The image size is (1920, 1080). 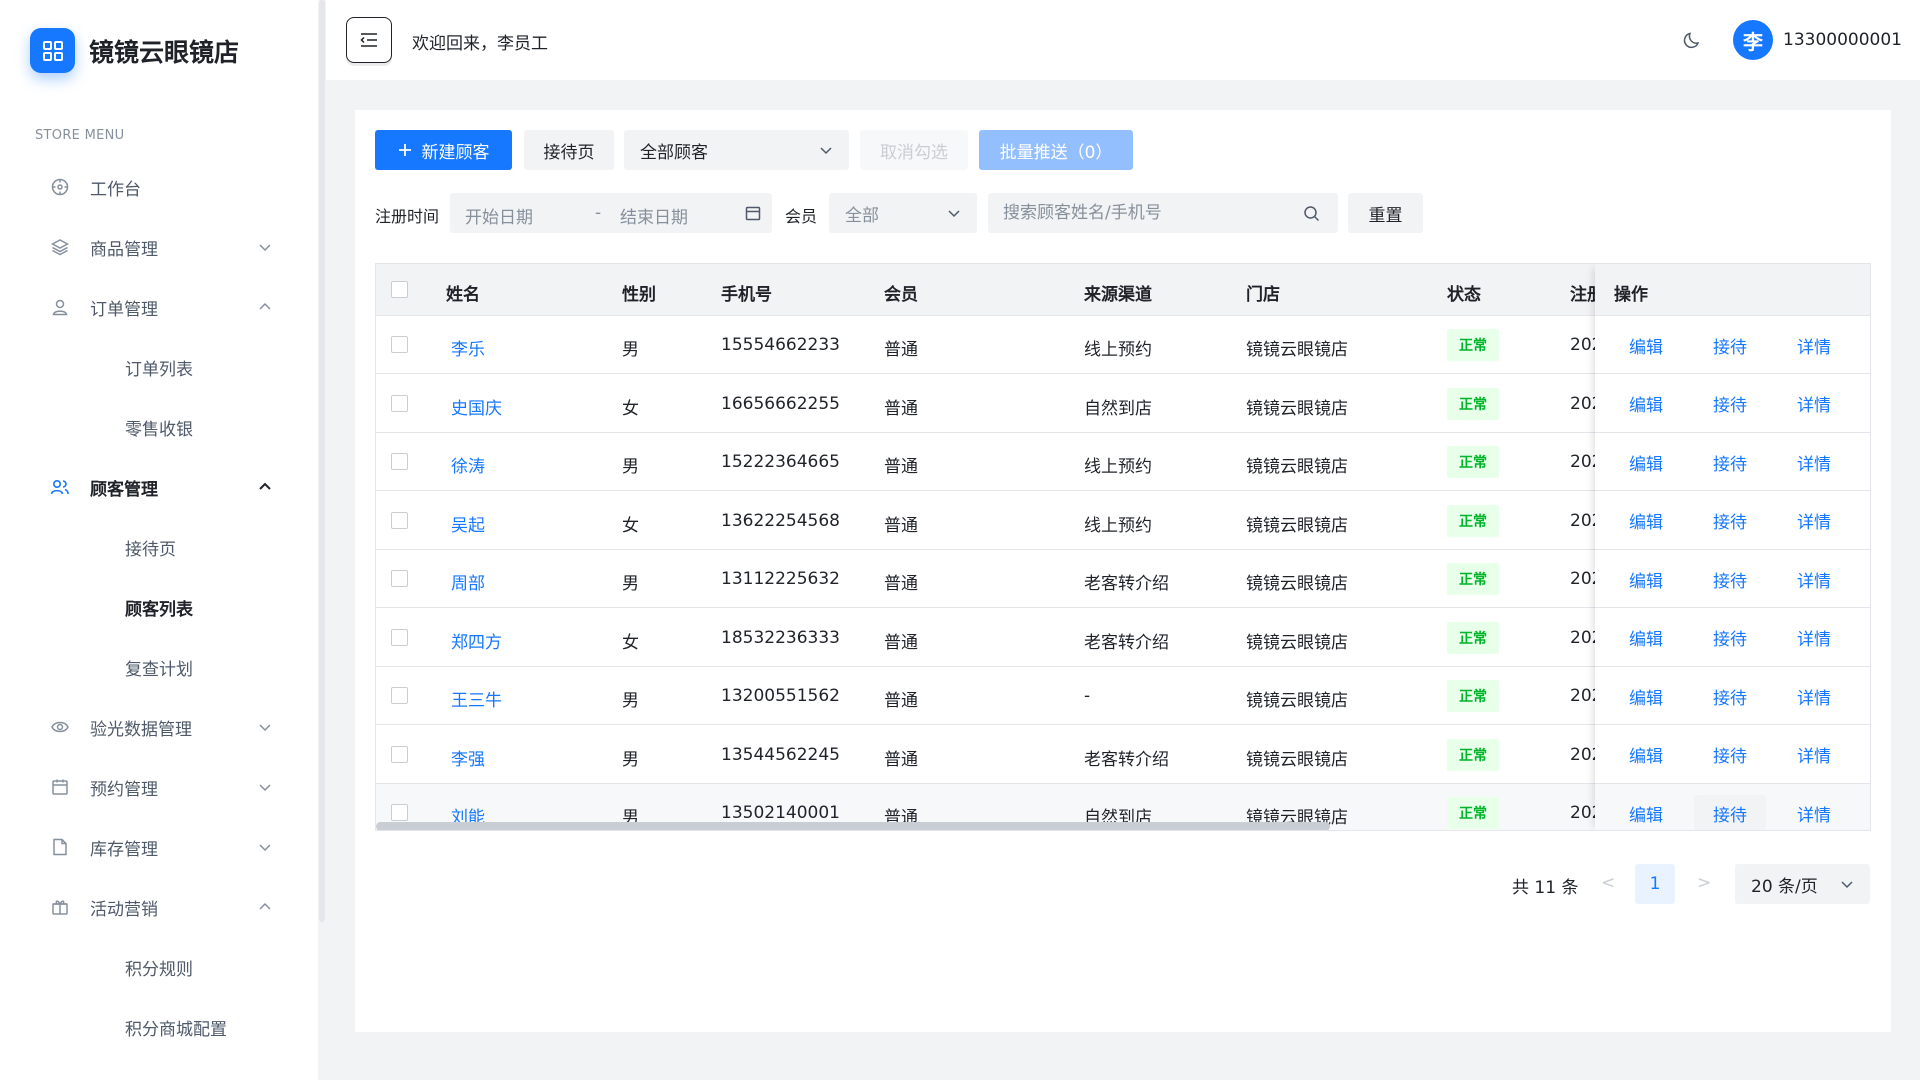 I want to click on member-select: 全部, so click(x=903, y=213).